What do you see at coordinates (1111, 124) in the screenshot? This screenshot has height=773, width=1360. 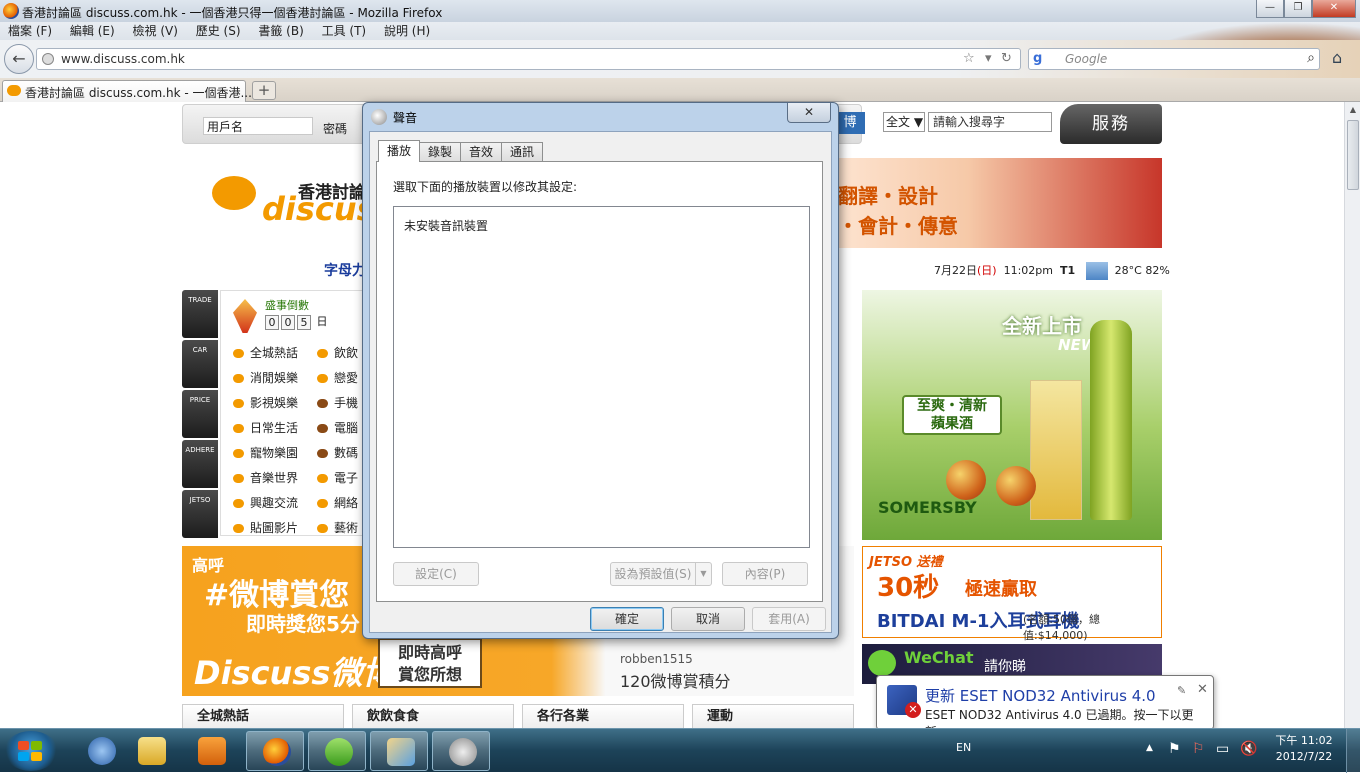 I see `service-button: 服務` at bounding box center [1111, 124].